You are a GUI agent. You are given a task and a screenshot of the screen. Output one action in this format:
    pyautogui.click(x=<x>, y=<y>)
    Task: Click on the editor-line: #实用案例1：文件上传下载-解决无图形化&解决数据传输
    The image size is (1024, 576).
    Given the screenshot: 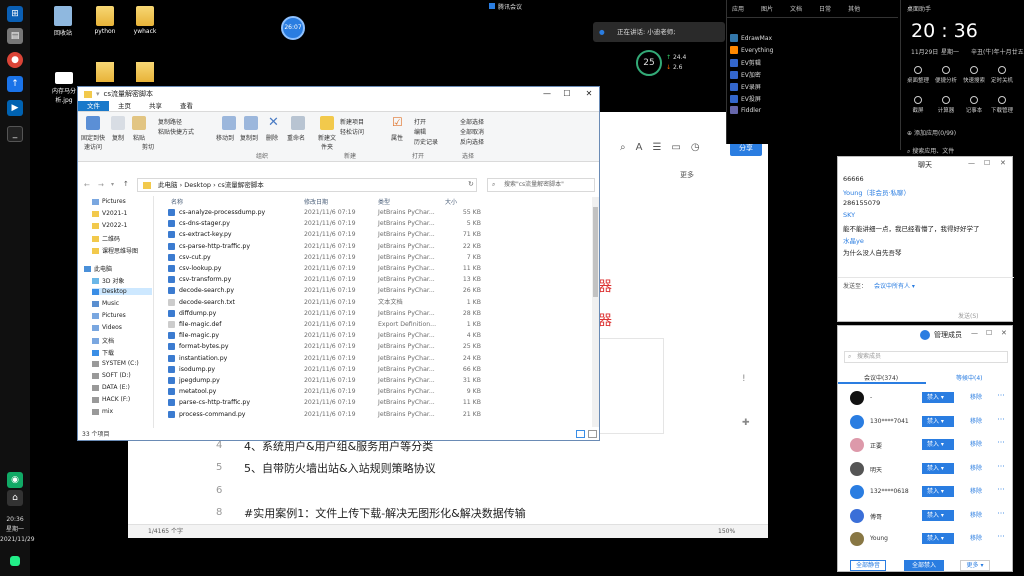 What is the action you would take?
    pyautogui.click(x=385, y=513)
    